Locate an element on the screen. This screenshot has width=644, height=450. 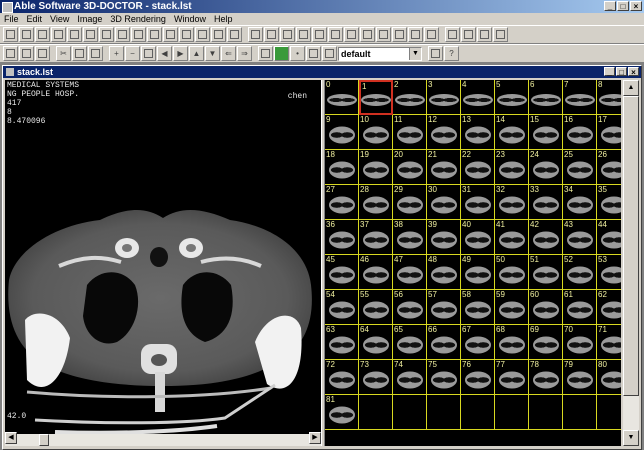
close-button: × is located at coordinates (636, 6).